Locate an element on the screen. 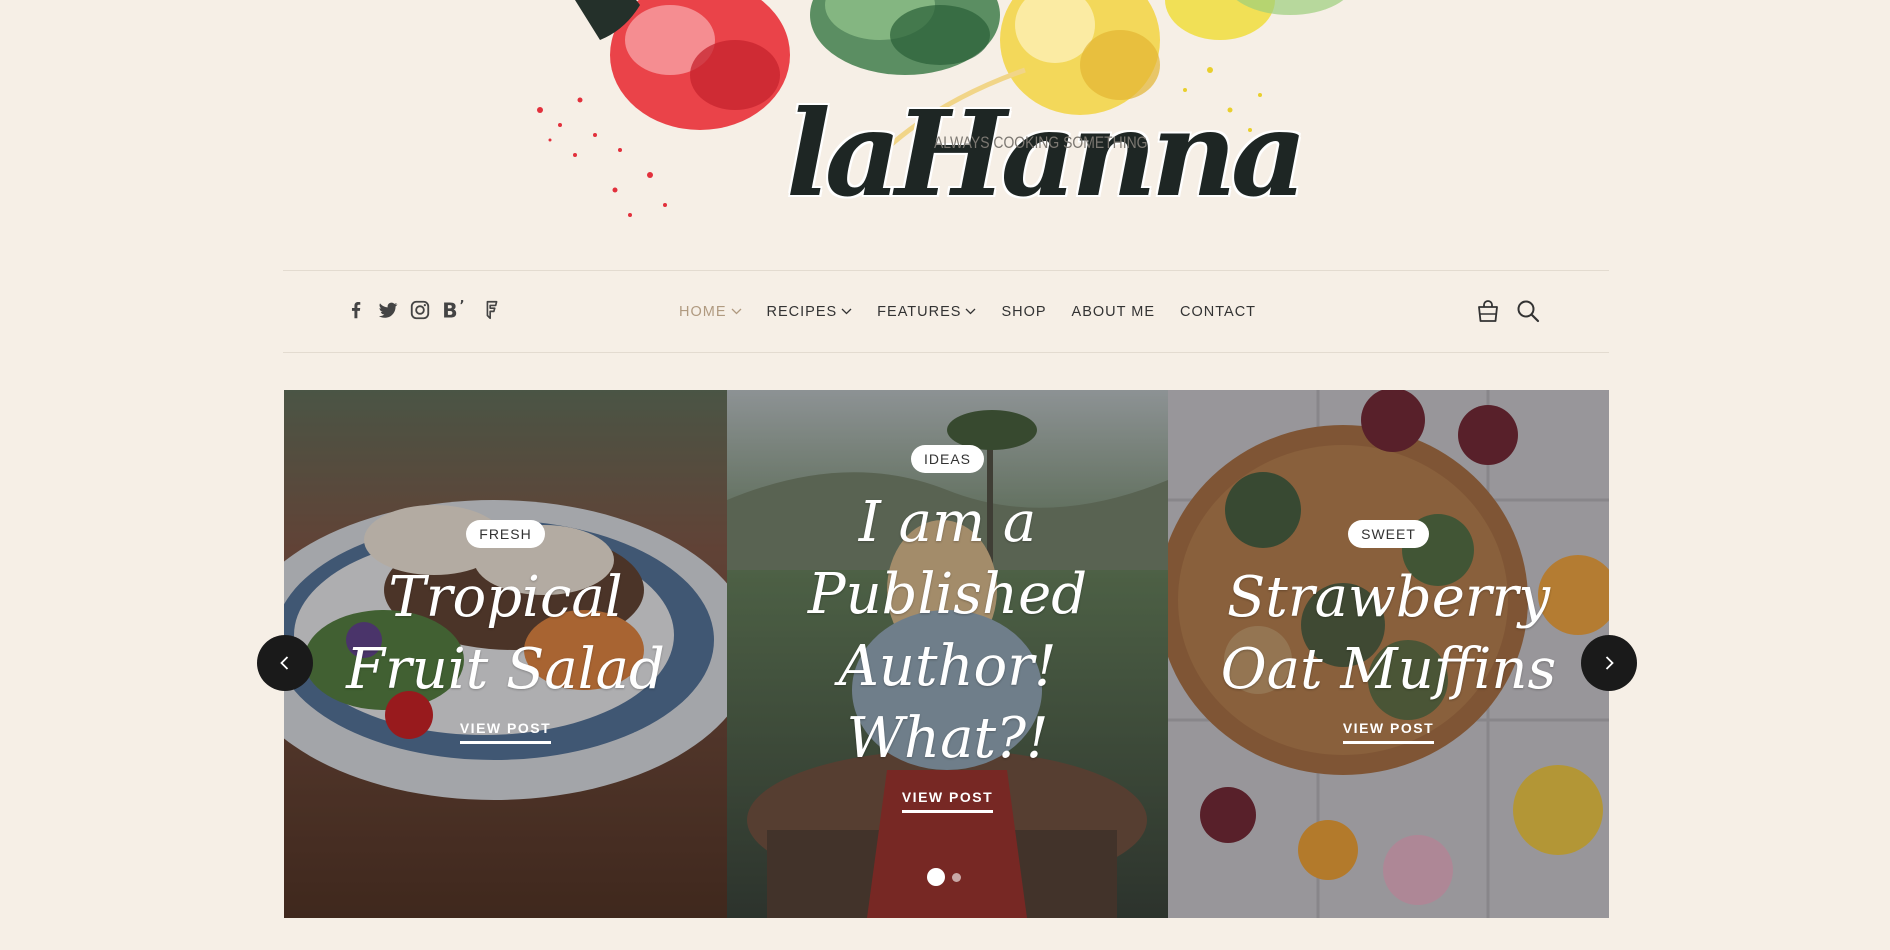  slide-content: FRESH Tropical Fruit Salad VIEW POST is located at coordinates (505, 632).